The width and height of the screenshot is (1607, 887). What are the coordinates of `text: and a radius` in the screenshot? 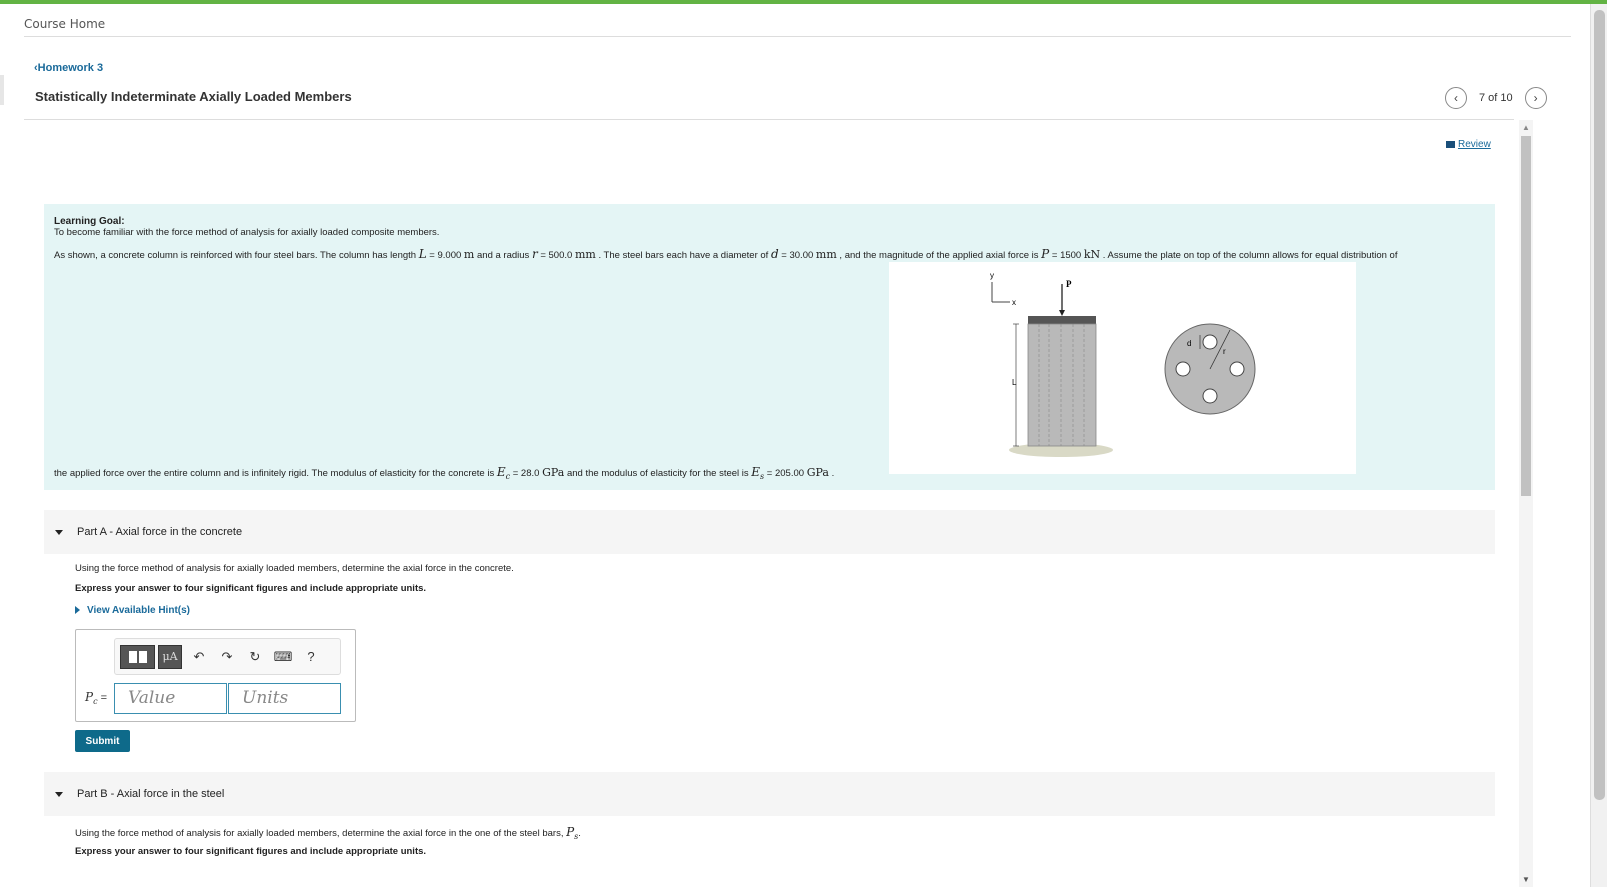 It's located at (503, 255).